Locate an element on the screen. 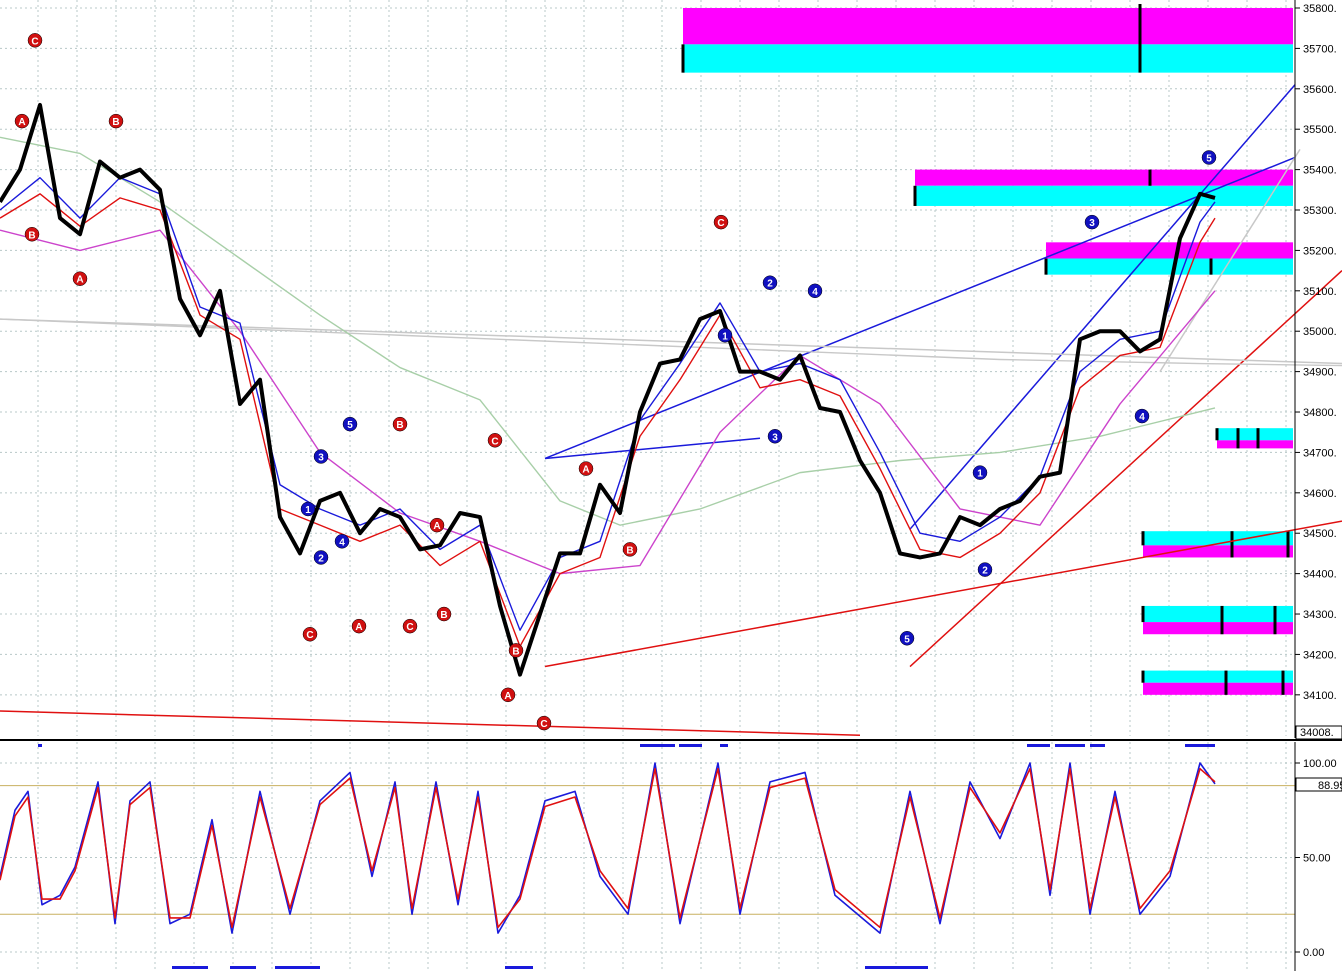  price-tick-label: 35800. is located at coordinates (1320, 9).